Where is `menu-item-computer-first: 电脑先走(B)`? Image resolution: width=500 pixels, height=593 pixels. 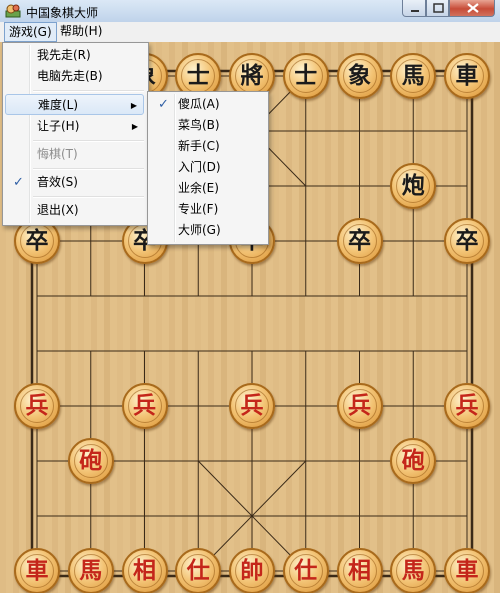 menu-item-computer-first: 电脑先走(B) is located at coordinates (74, 76).